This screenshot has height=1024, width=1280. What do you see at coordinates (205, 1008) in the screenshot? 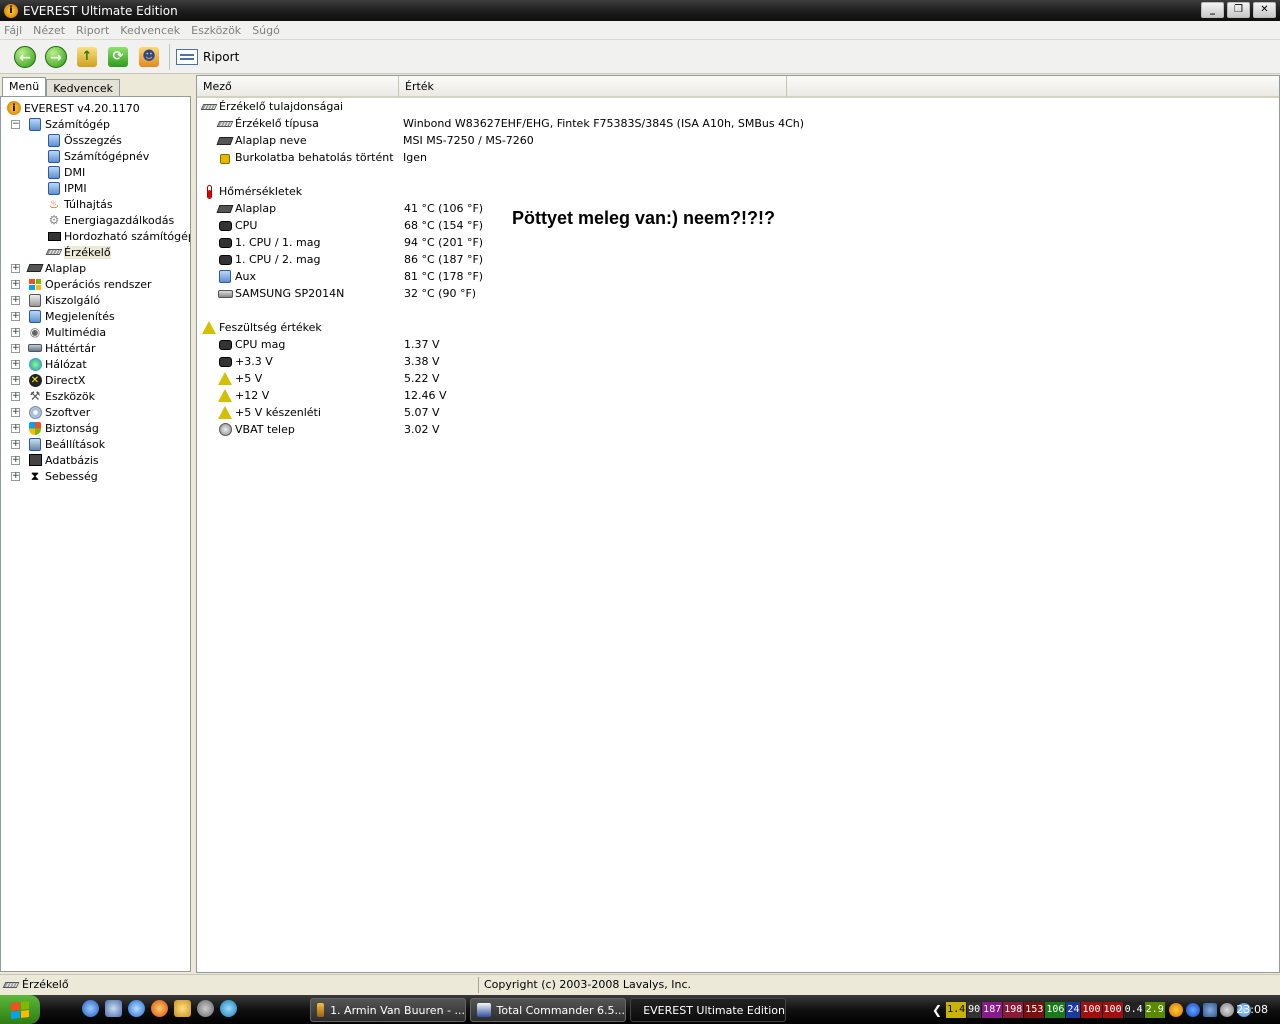
I see `quicklaunch-media-icon` at bounding box center [205, 1008].